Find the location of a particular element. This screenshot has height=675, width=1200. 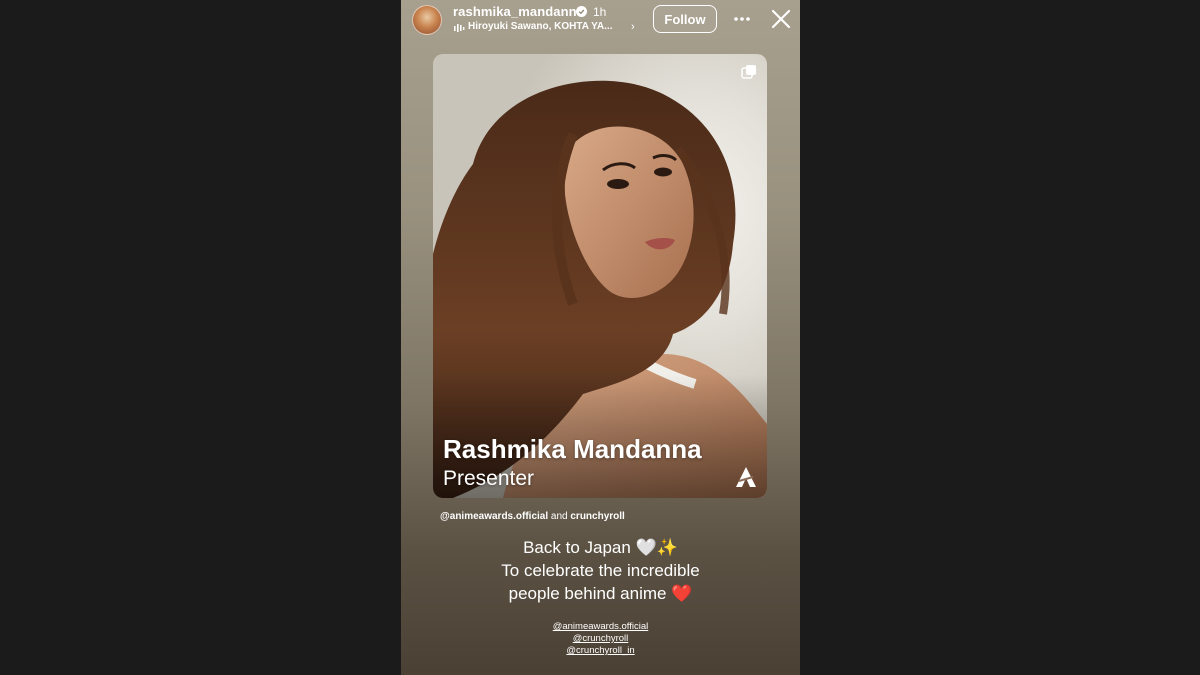

caption-line-2: To celebrate the incredible is located at coordinates (600, 570).